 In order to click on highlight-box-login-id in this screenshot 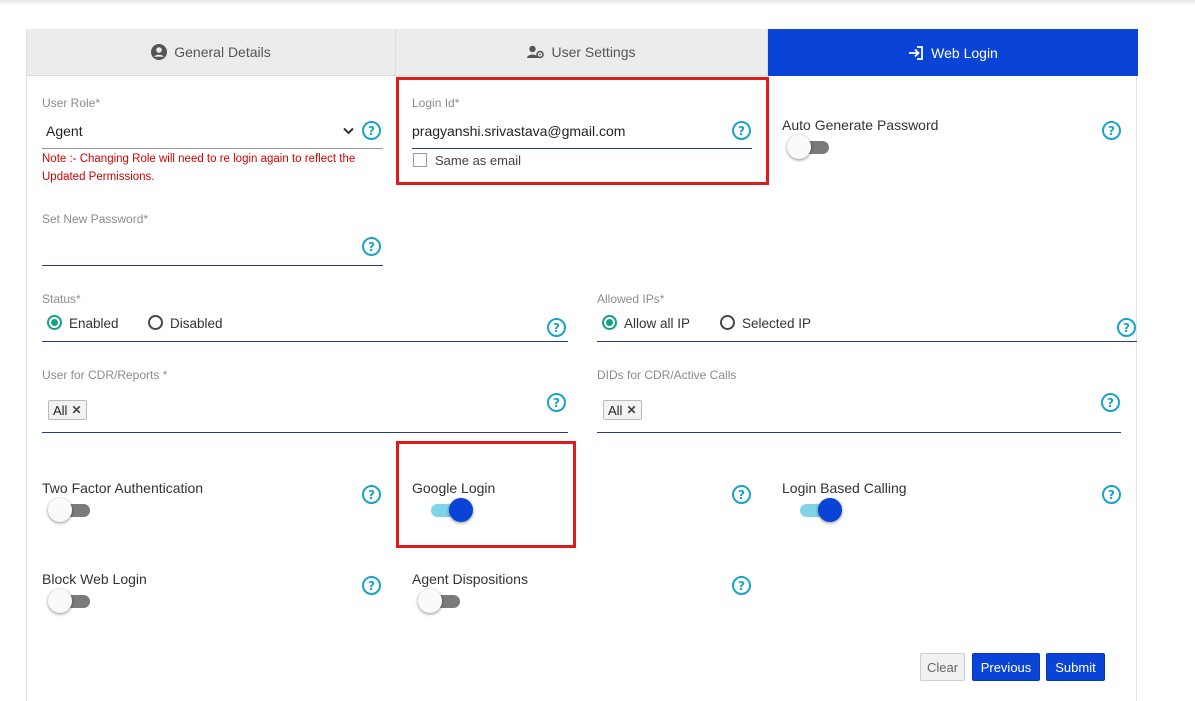, I will do `click(582, 131)`.